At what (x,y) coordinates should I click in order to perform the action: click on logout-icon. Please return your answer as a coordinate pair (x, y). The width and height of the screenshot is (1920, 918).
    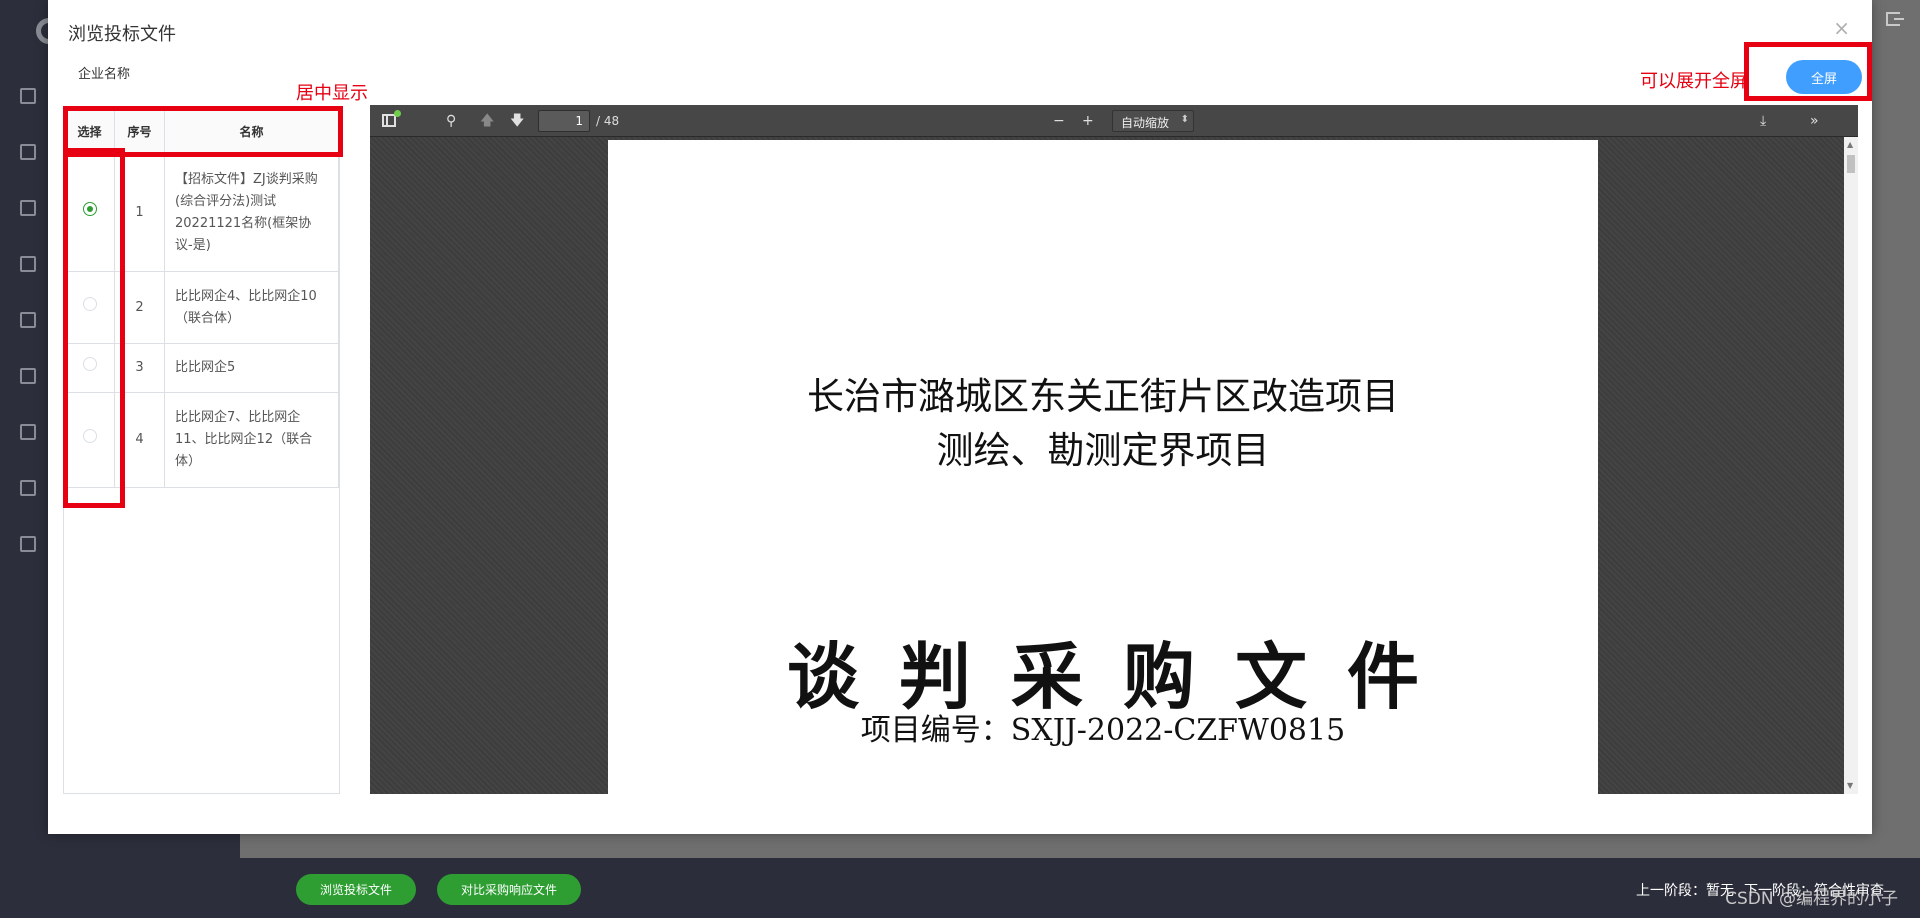
    Looking at the image, I should click on (1895, 19).